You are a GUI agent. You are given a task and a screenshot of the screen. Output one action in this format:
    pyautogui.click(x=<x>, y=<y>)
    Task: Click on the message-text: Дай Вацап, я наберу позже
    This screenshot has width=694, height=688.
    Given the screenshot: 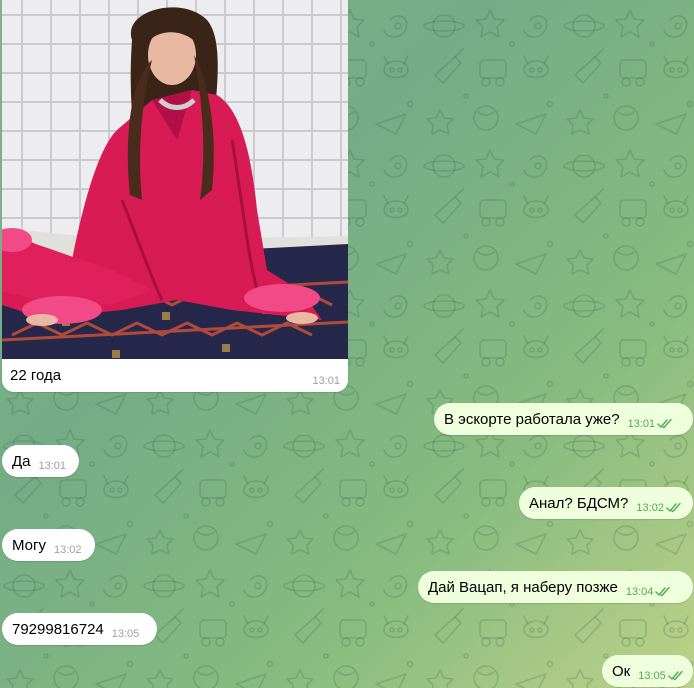 What is the action you would take?
    pyautogui.click(x=523, y=587)
    